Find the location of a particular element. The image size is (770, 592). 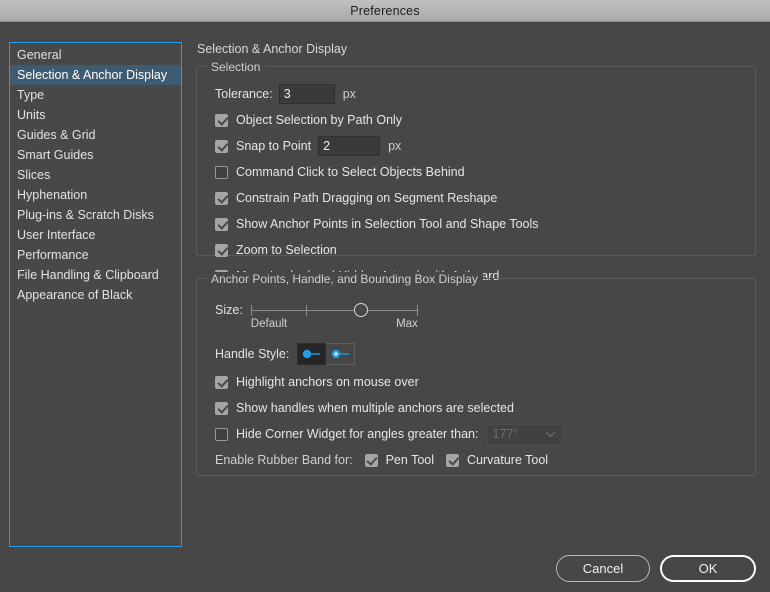

hollow-handle-icon is located at coordinates (340, 354).